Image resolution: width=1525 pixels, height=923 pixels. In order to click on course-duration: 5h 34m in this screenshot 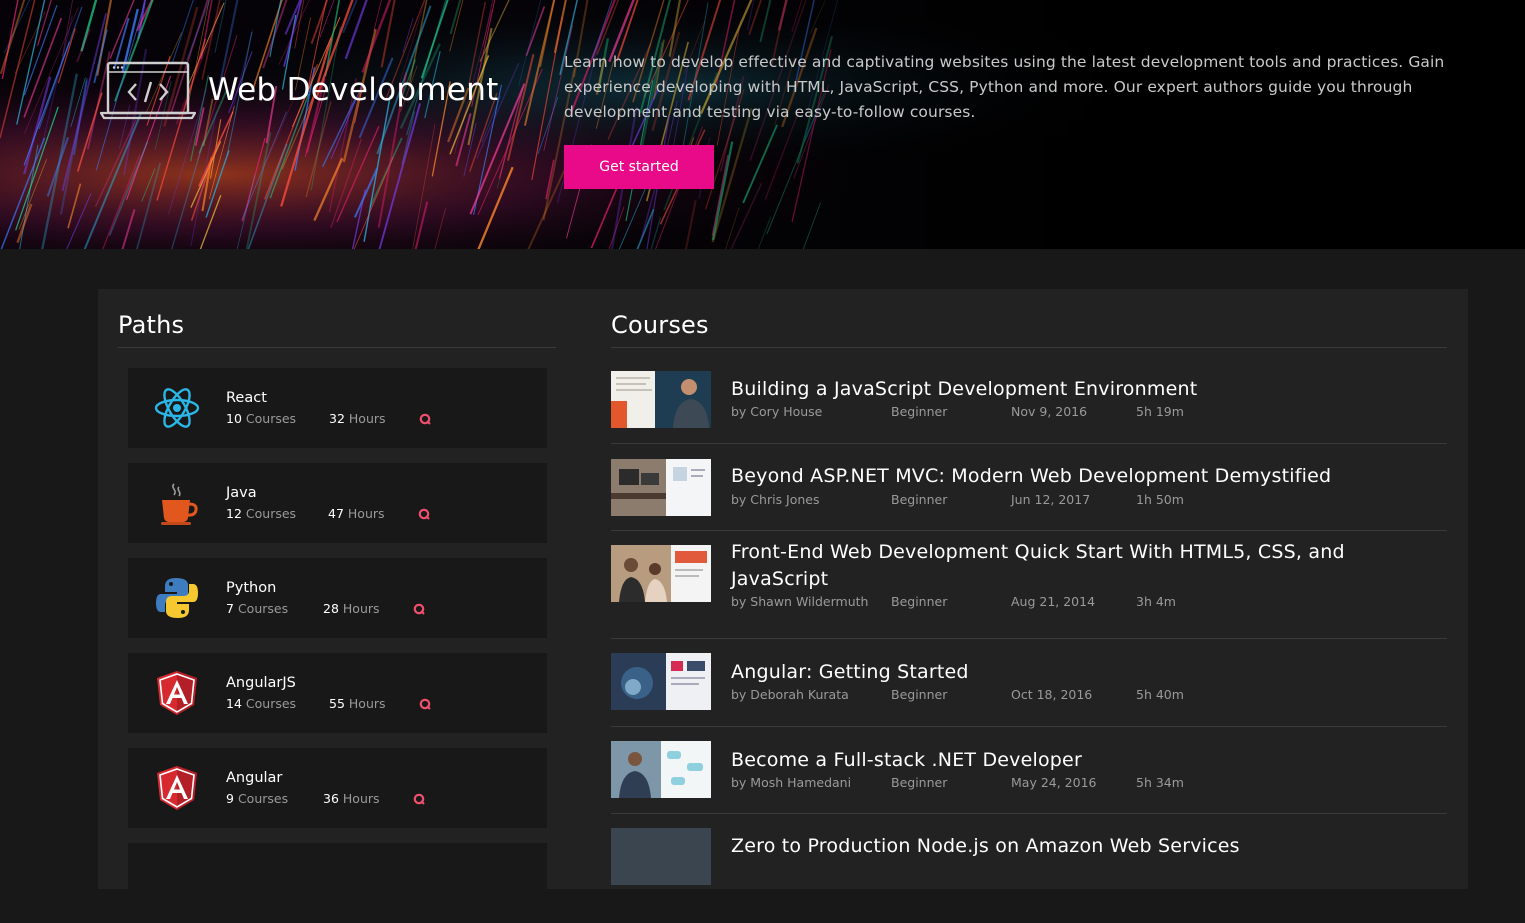, I will do `click(1160, 782)`.